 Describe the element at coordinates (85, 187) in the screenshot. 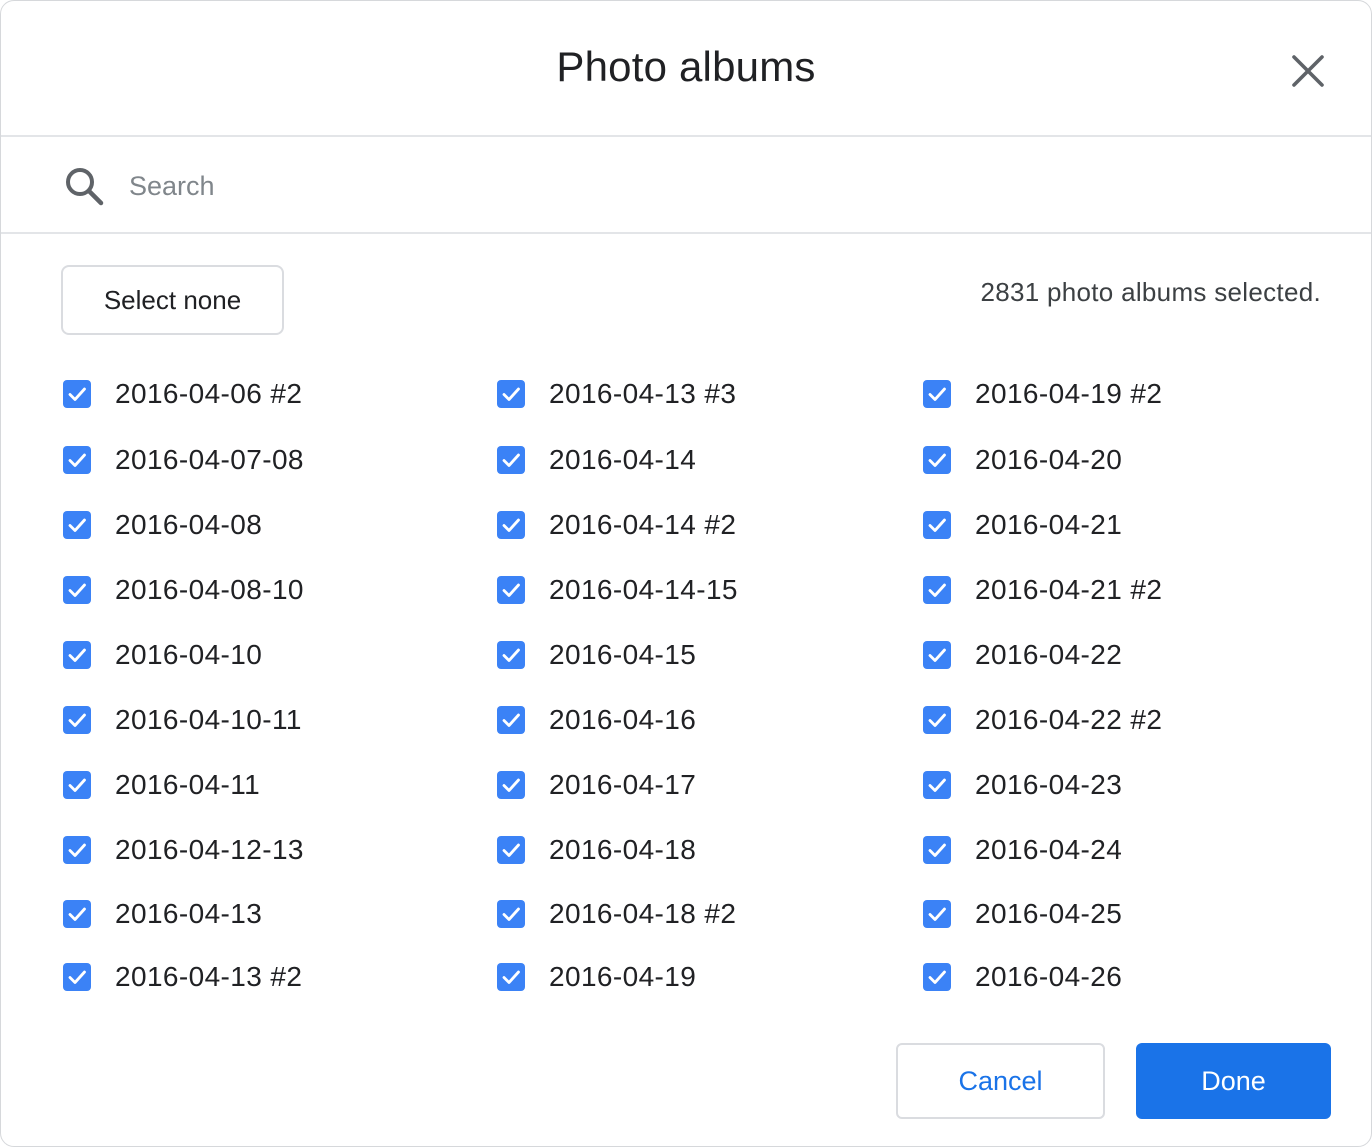

I see `search-icon` at that location.